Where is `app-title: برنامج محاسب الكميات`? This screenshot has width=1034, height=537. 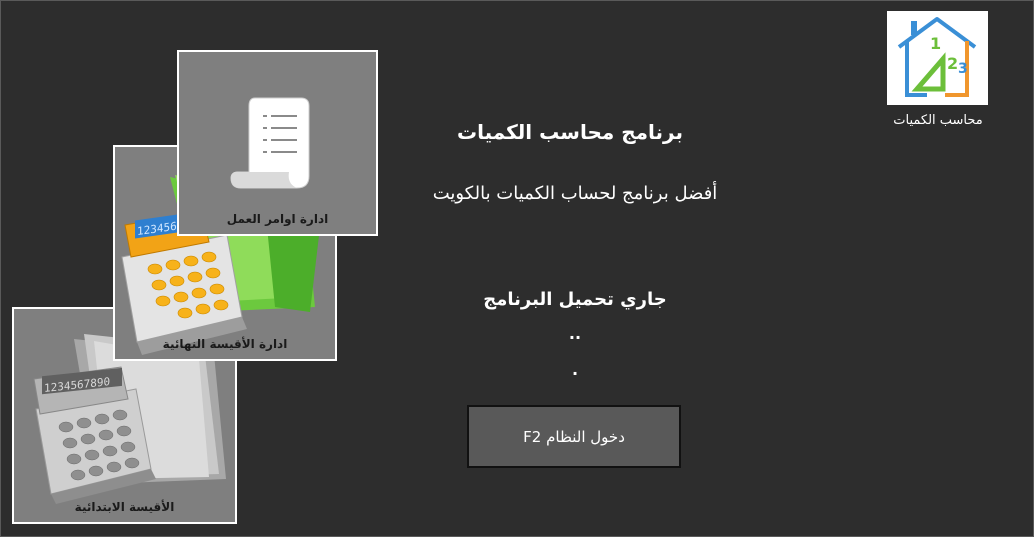
app-title: برنامج محاسب الكميات is located at coordinates (569, 132).